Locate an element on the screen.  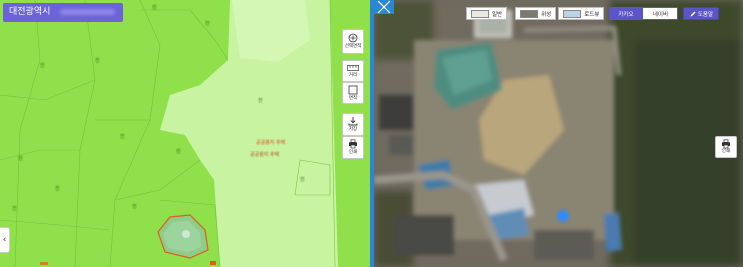
satellite-thumb-icon is located at coordinates (529, 13).